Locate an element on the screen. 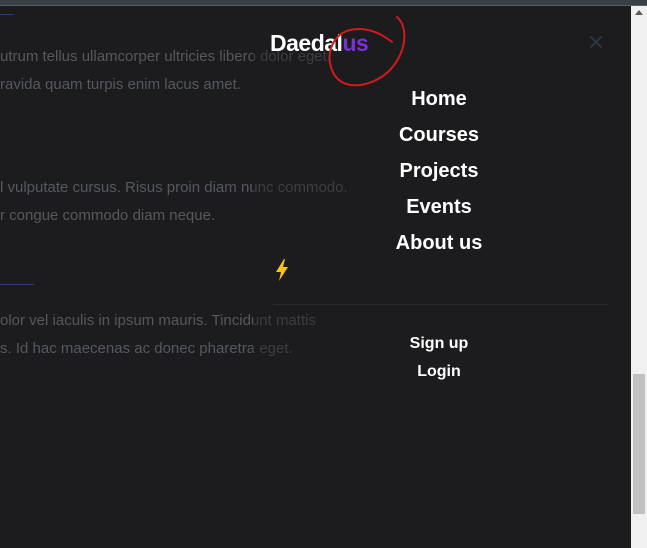  mobile-nav: Home Courses Projects Events About us is located at coordinates (439, 176).